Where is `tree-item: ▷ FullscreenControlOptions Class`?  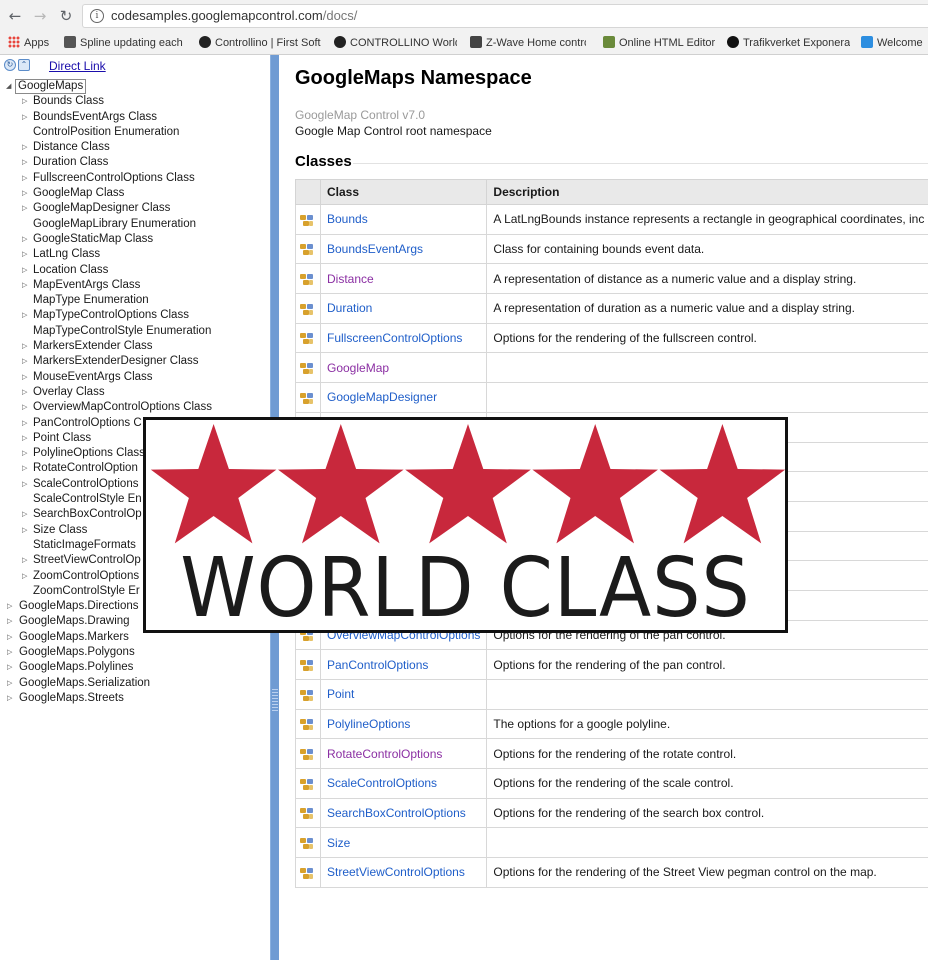 tree-item: ▷ FullscreenControlOptions Class is located at coordinates (135, 178).